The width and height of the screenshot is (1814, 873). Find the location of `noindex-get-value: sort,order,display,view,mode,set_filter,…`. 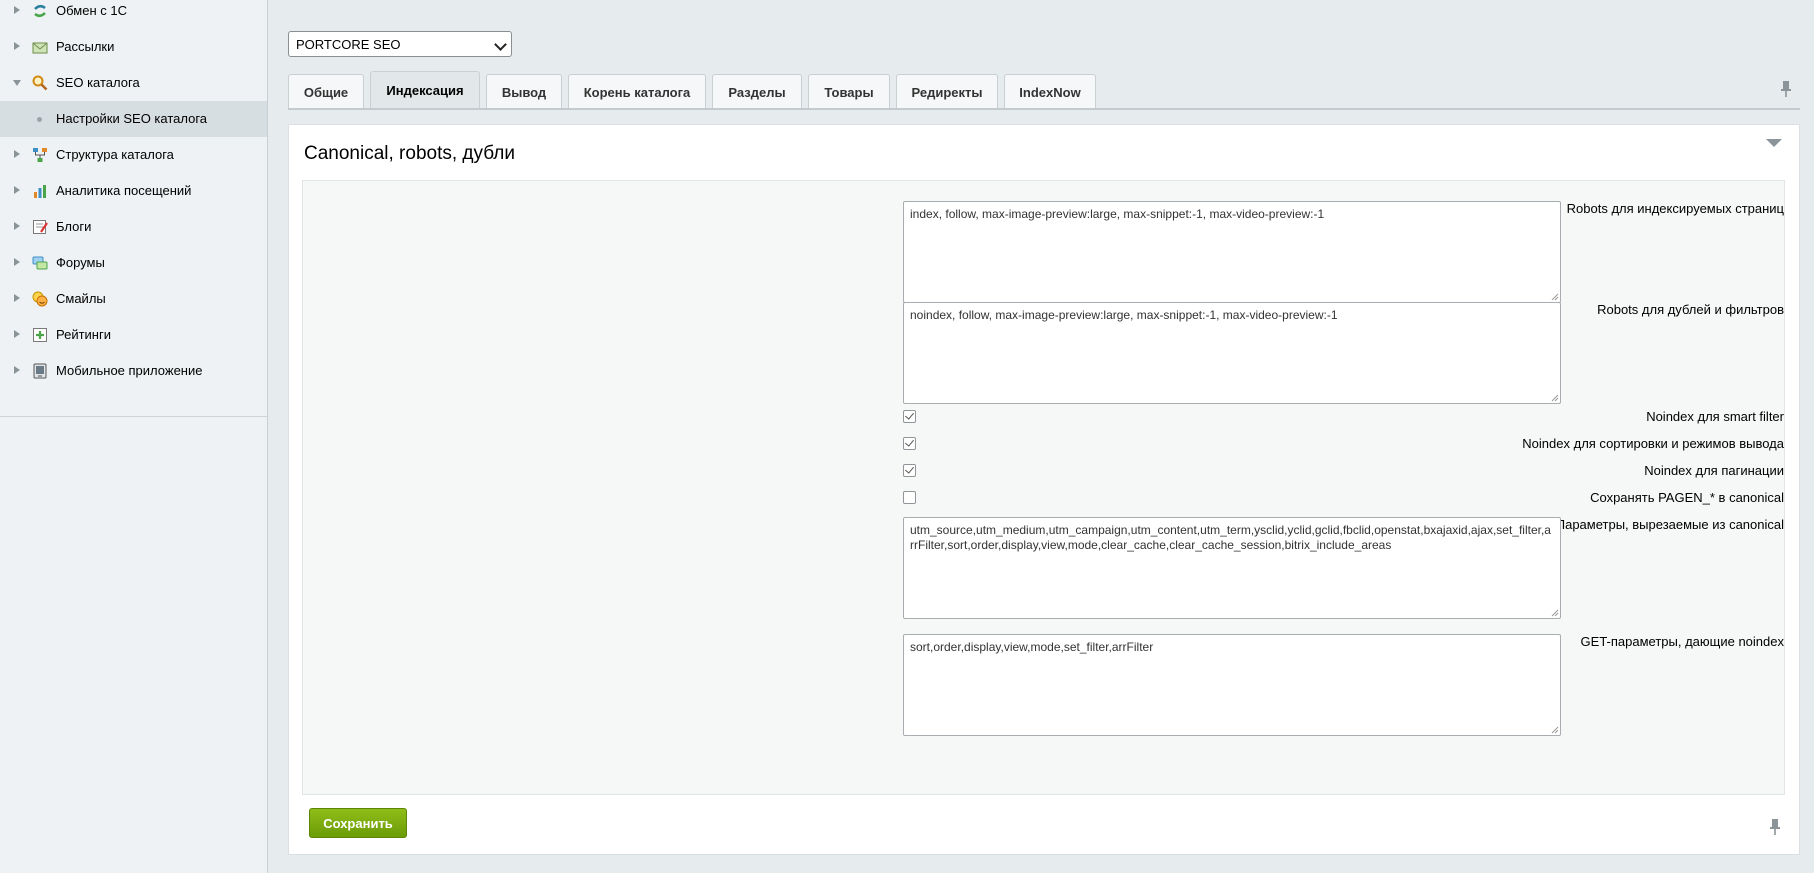

noindex-get-value: sort,order,display,view,mode,set_filter,… is located at coordinates (1032, 647).